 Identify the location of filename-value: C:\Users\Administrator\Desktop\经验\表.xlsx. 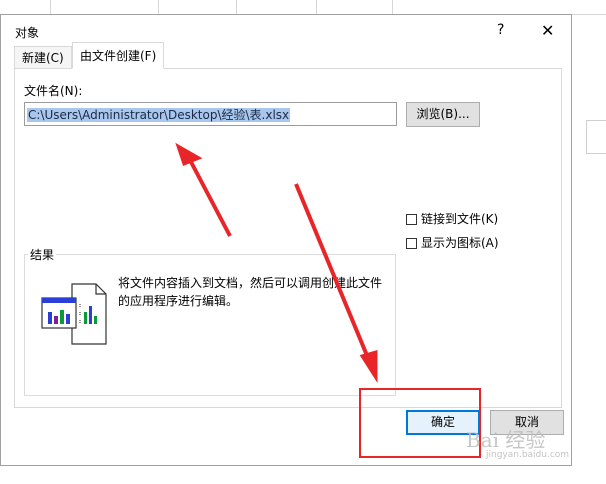
(159, 115).